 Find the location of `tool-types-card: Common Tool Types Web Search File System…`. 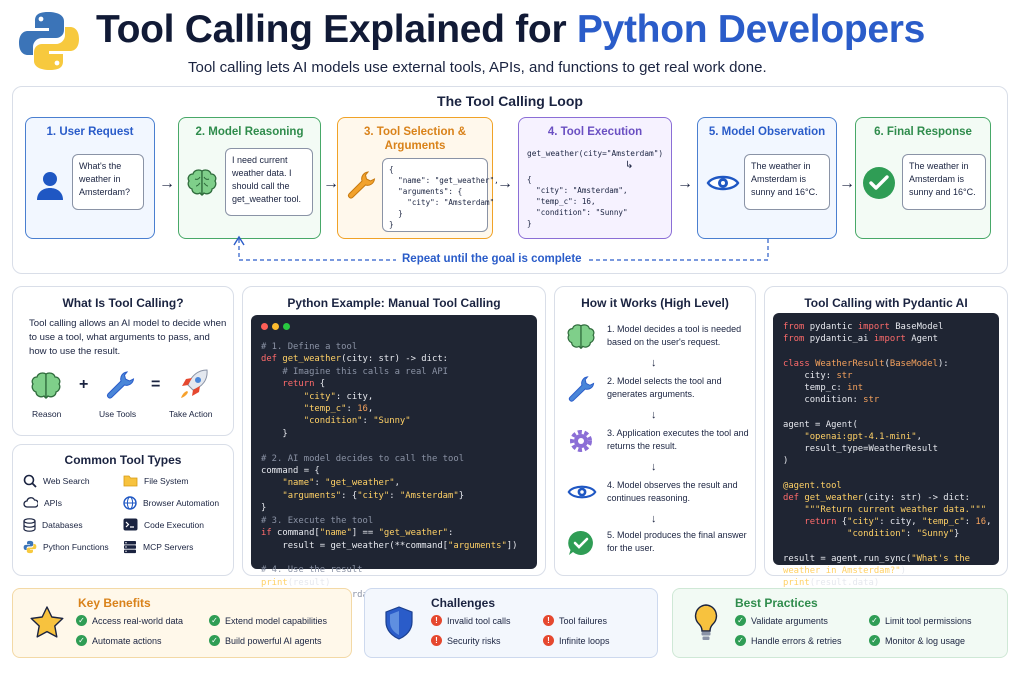

tool-types-card: Common Tool Types Web Search File System… is located at coordinates (123, 510).